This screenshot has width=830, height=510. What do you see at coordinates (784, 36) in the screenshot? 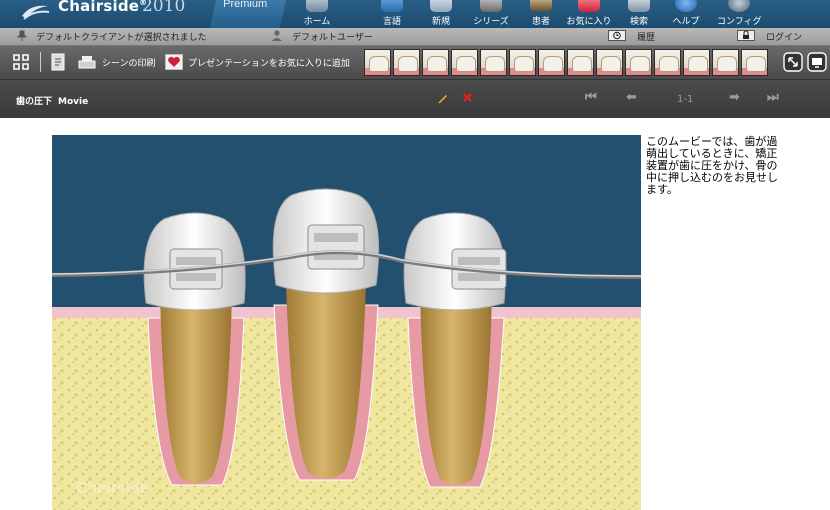
I see `login-link: ログイン` at bounding box center [784, 36].